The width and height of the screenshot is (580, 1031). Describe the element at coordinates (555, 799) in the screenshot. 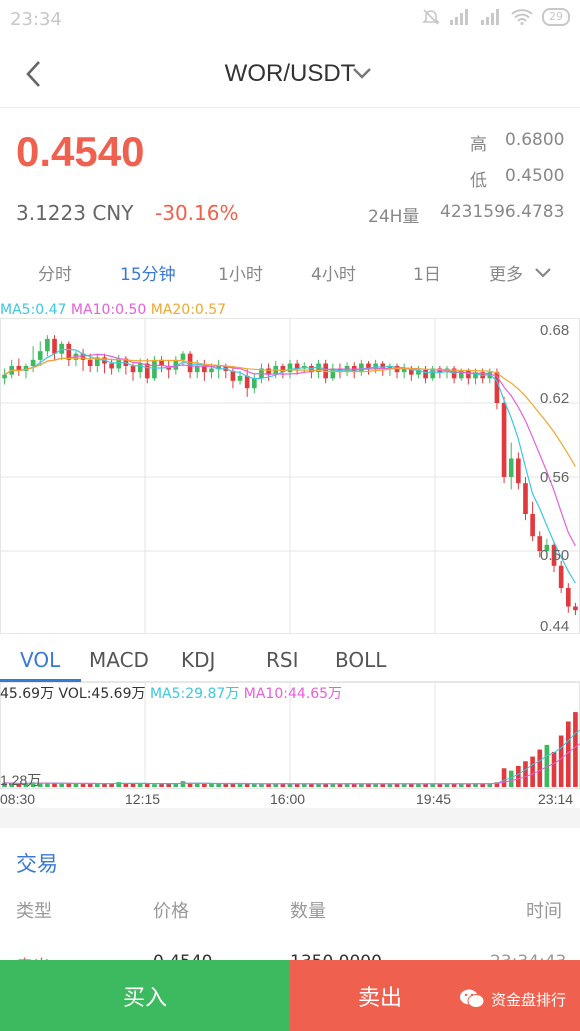

I see `x-tick-label: 23:14` at that location.